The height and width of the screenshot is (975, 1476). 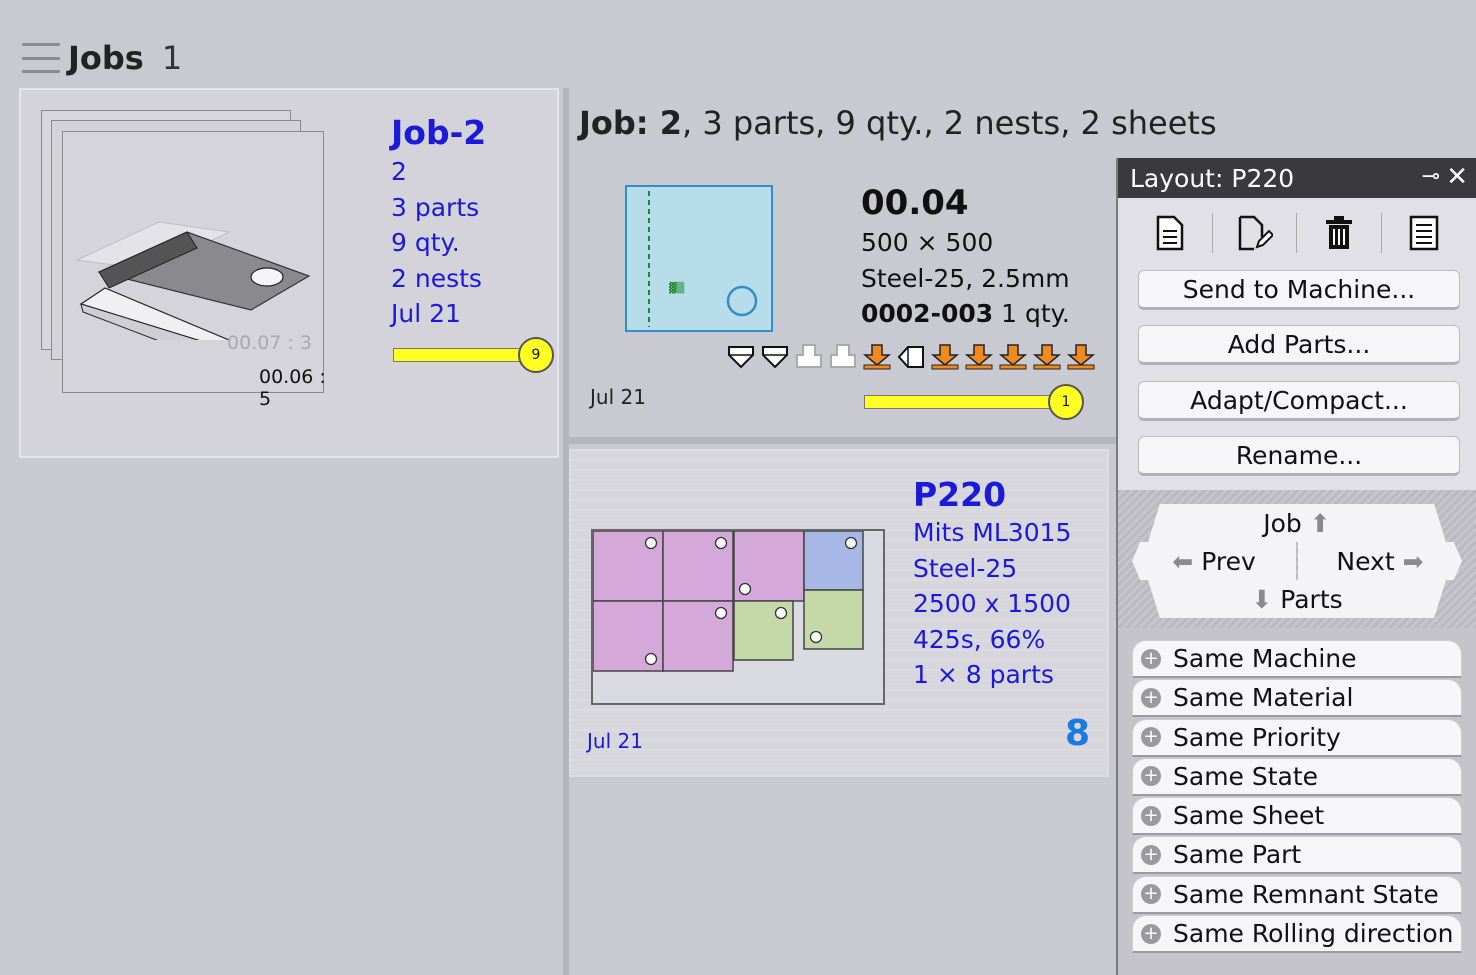 I want to click on layout-material: Steel-25, so click(x=965, y=568).